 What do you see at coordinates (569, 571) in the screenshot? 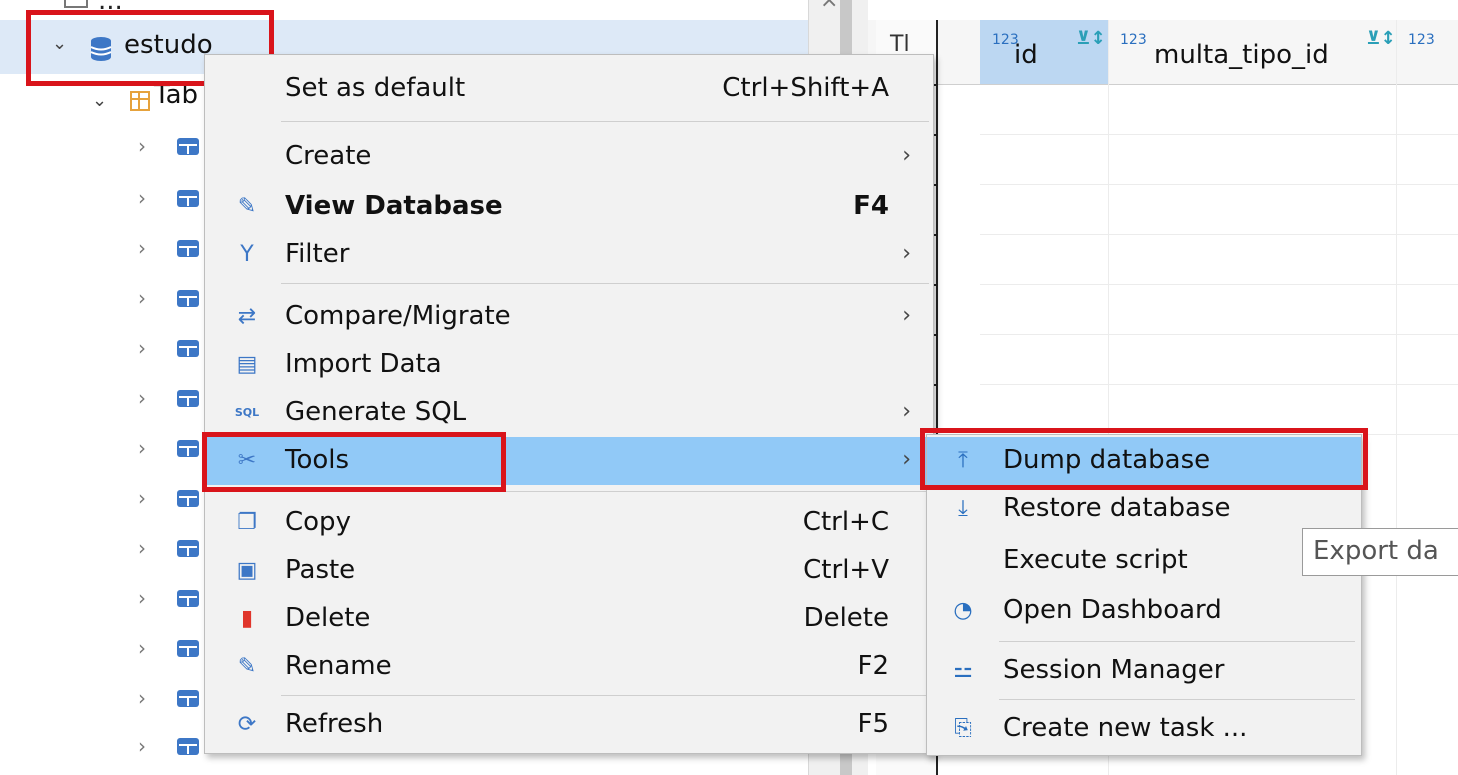
I see `menu-item-paste: ▣ Paste Ctrl+V` at bounding box center [569, 571].